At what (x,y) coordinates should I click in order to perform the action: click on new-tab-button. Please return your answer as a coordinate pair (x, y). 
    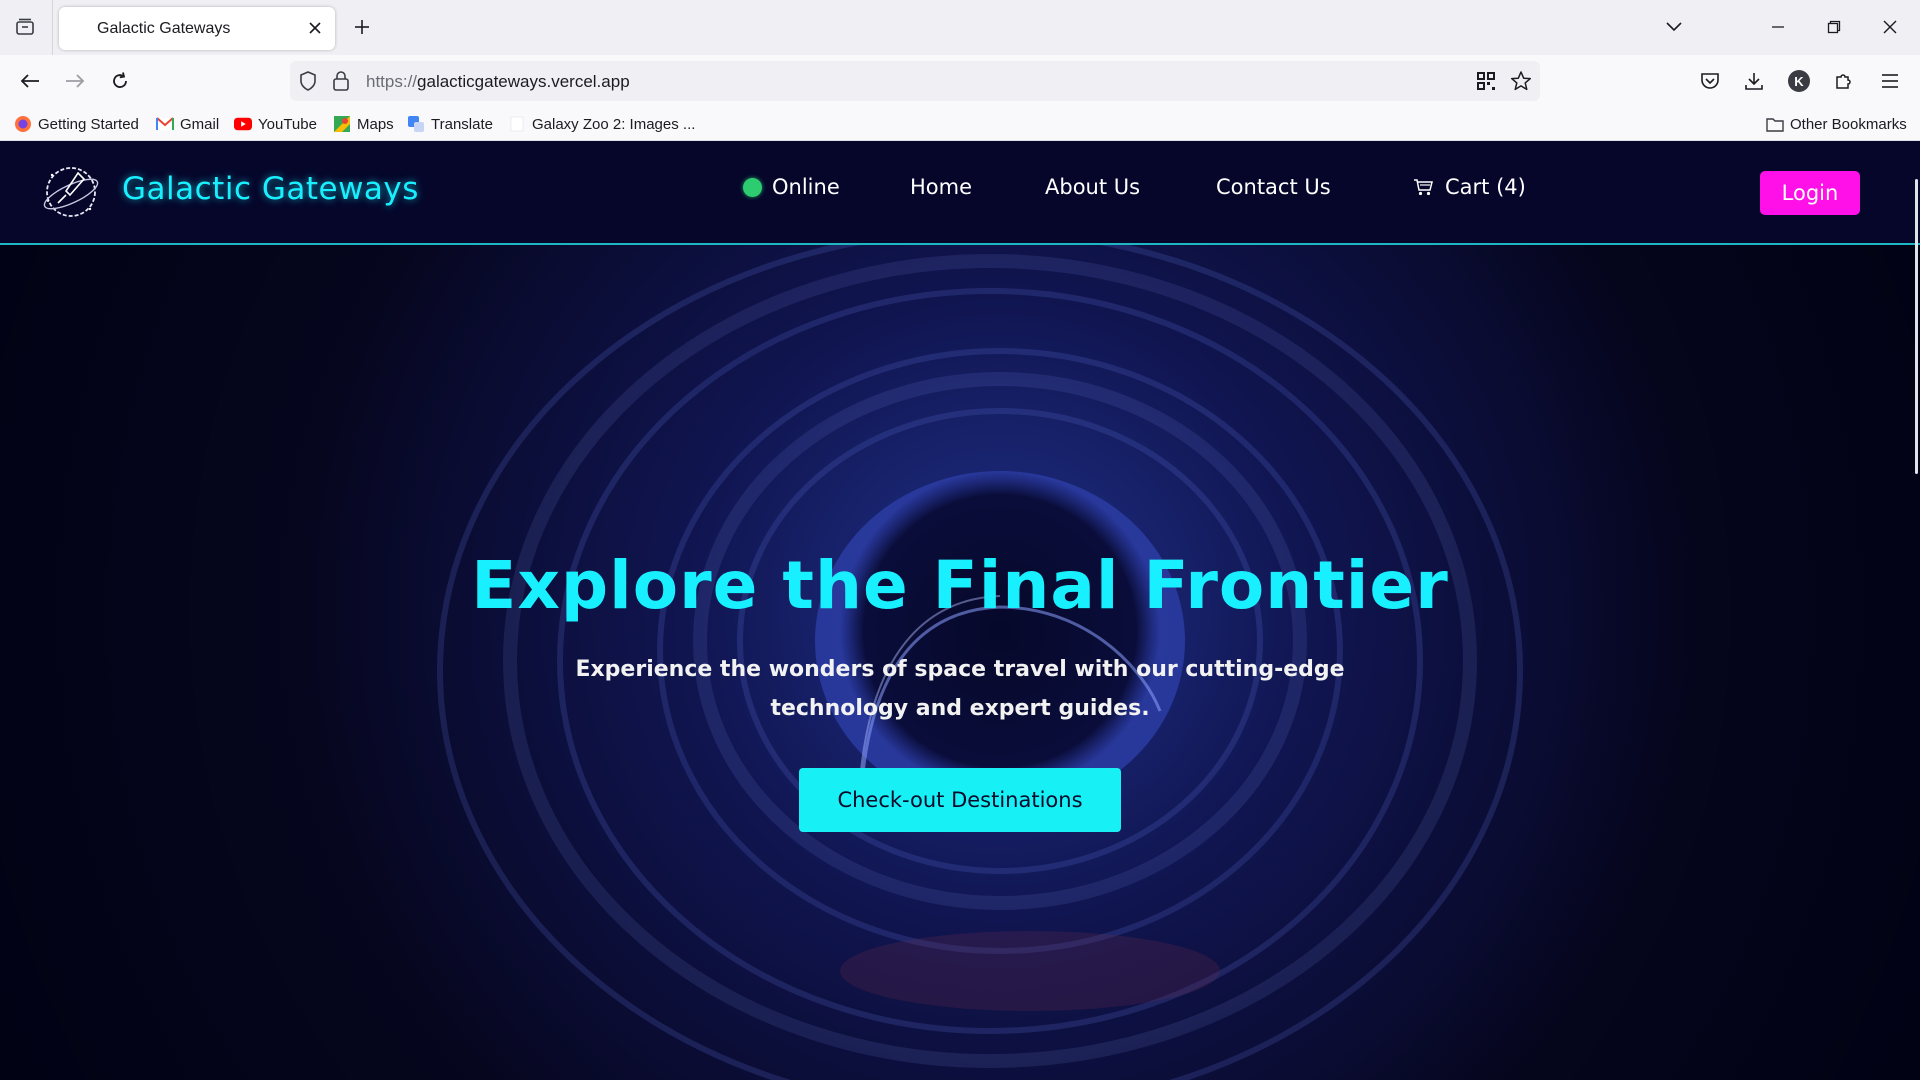
    Looking at the image, I should click on (362, 27).